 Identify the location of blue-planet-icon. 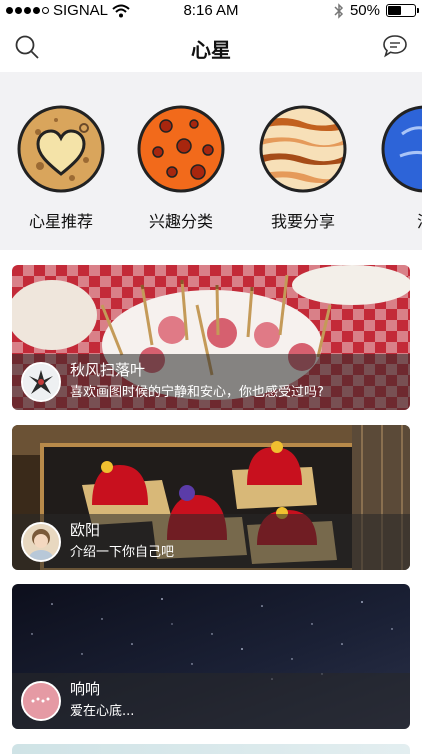
(401, 149).